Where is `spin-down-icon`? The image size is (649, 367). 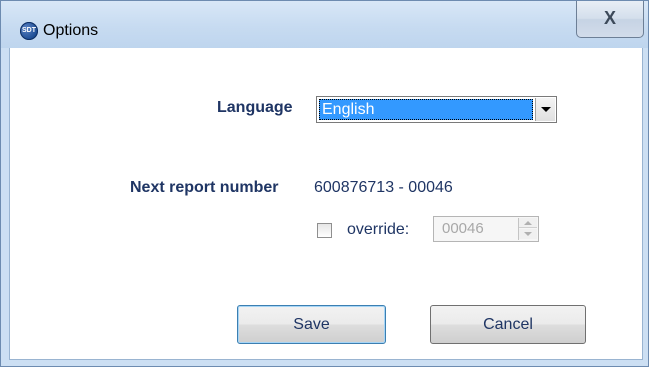
spin-down-icon is located at coordinates (528, 234).